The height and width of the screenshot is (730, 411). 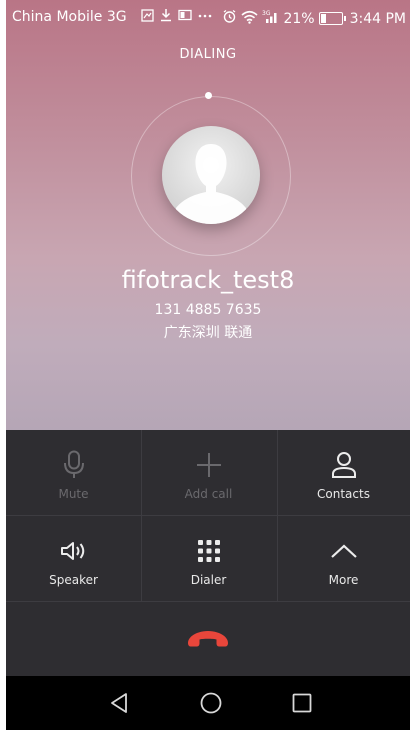 I want to click on dialer-button: Dialer, so click(x=208, y=558).